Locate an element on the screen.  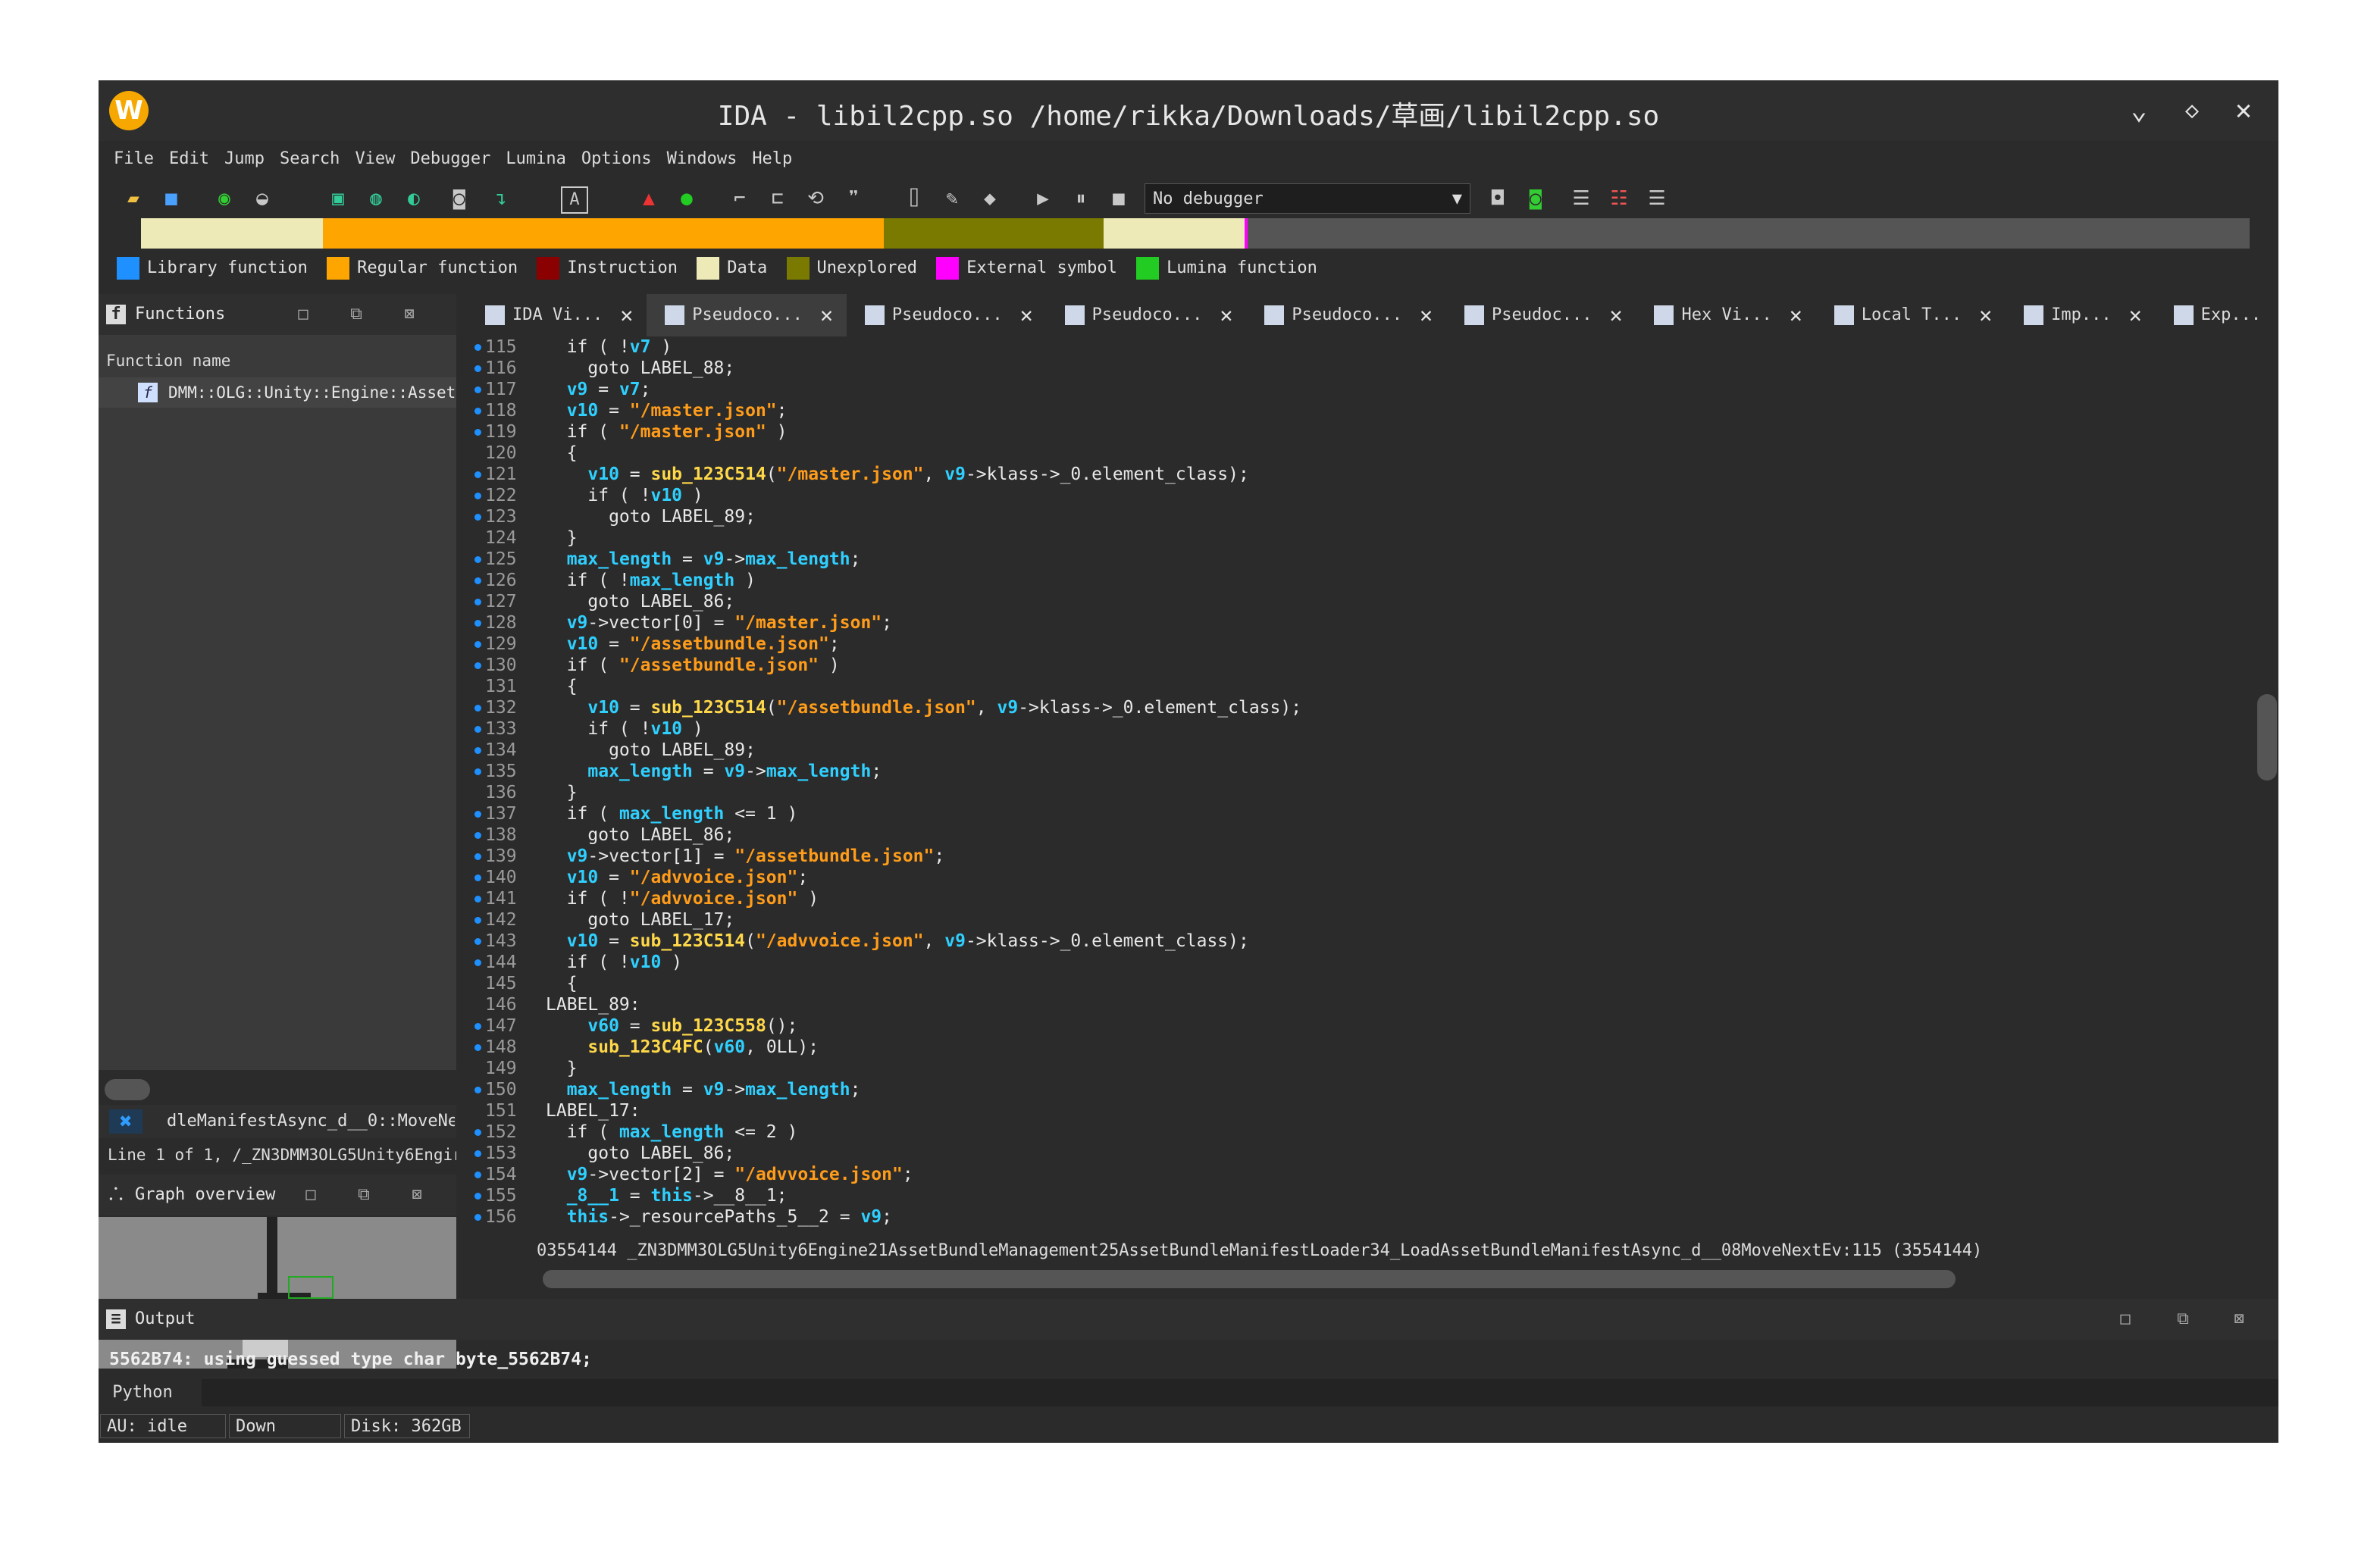
tab-ida-view: IDA Vi... ✕ is located at coordinates (557, 315).